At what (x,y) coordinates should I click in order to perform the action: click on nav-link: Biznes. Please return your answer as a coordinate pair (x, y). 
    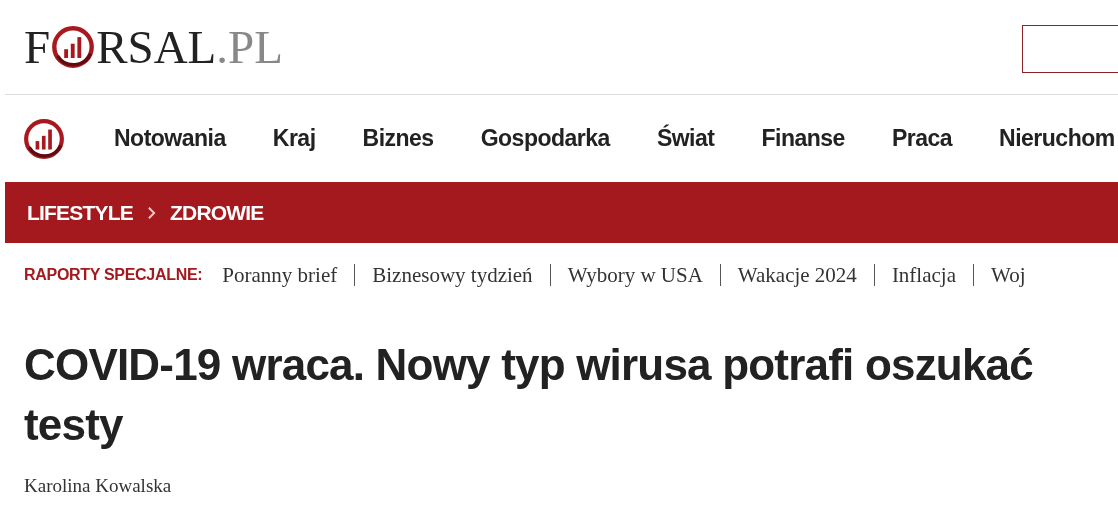
    Looking at the image, I should click on (398, 138).